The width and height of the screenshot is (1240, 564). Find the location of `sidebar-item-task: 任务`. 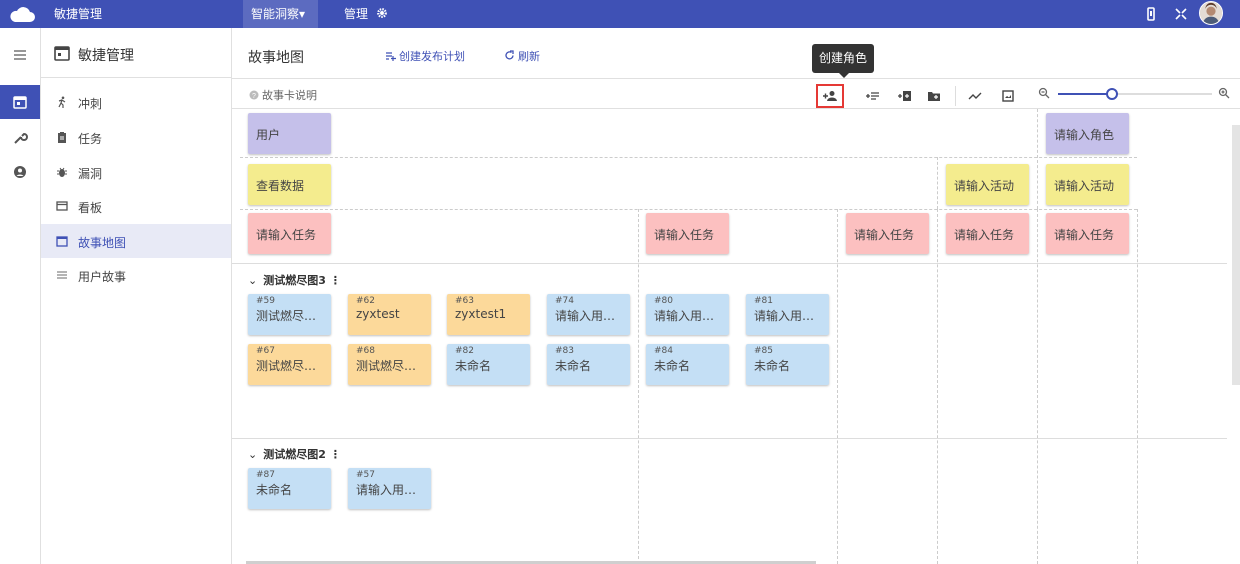

sidebar-item-task: 任务 is located at coordinates (136, 137).